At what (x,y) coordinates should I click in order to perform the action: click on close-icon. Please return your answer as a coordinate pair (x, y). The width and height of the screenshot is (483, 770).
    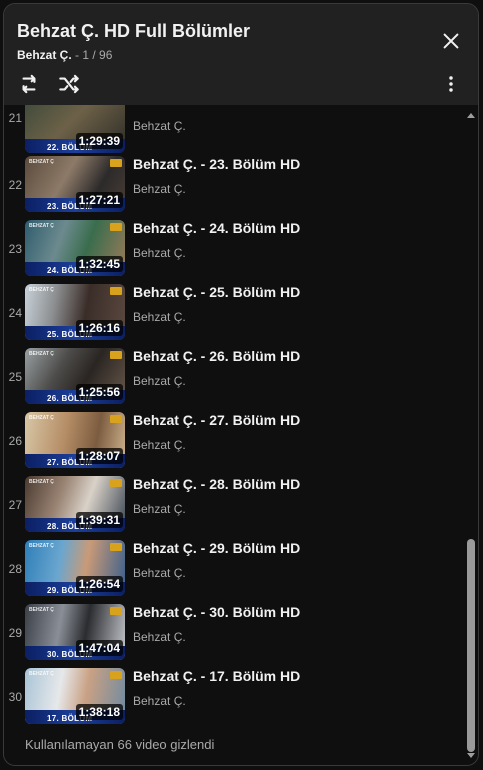
    Looking at the image, I should click on (451, 41).